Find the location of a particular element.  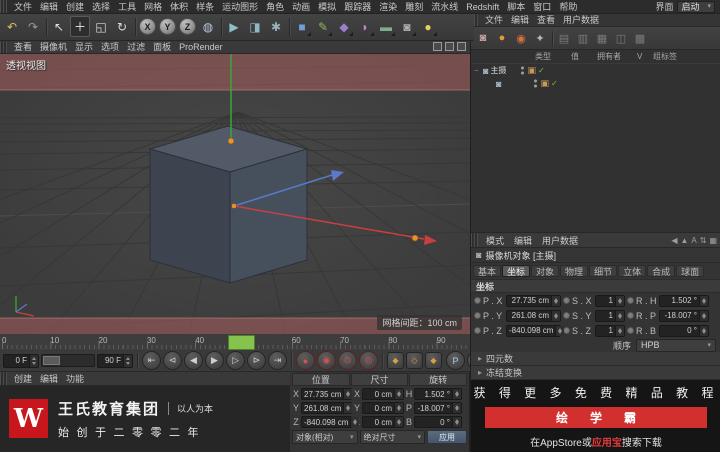

handle-dot-top is located at coordinates (231, 141).